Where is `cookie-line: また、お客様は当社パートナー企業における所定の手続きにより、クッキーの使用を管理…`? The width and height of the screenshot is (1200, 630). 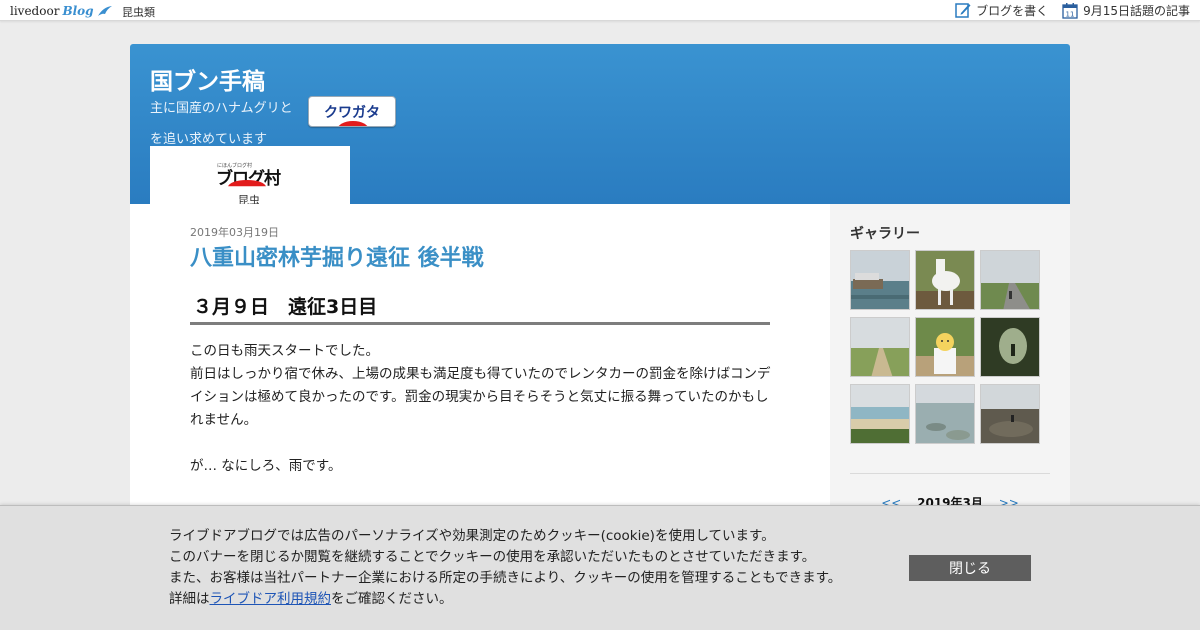
cookie-line: また、お客様は当社パートナー企業における所定の手続きにより、クッキーの使用を管理… is located at coordinates (505, 578).